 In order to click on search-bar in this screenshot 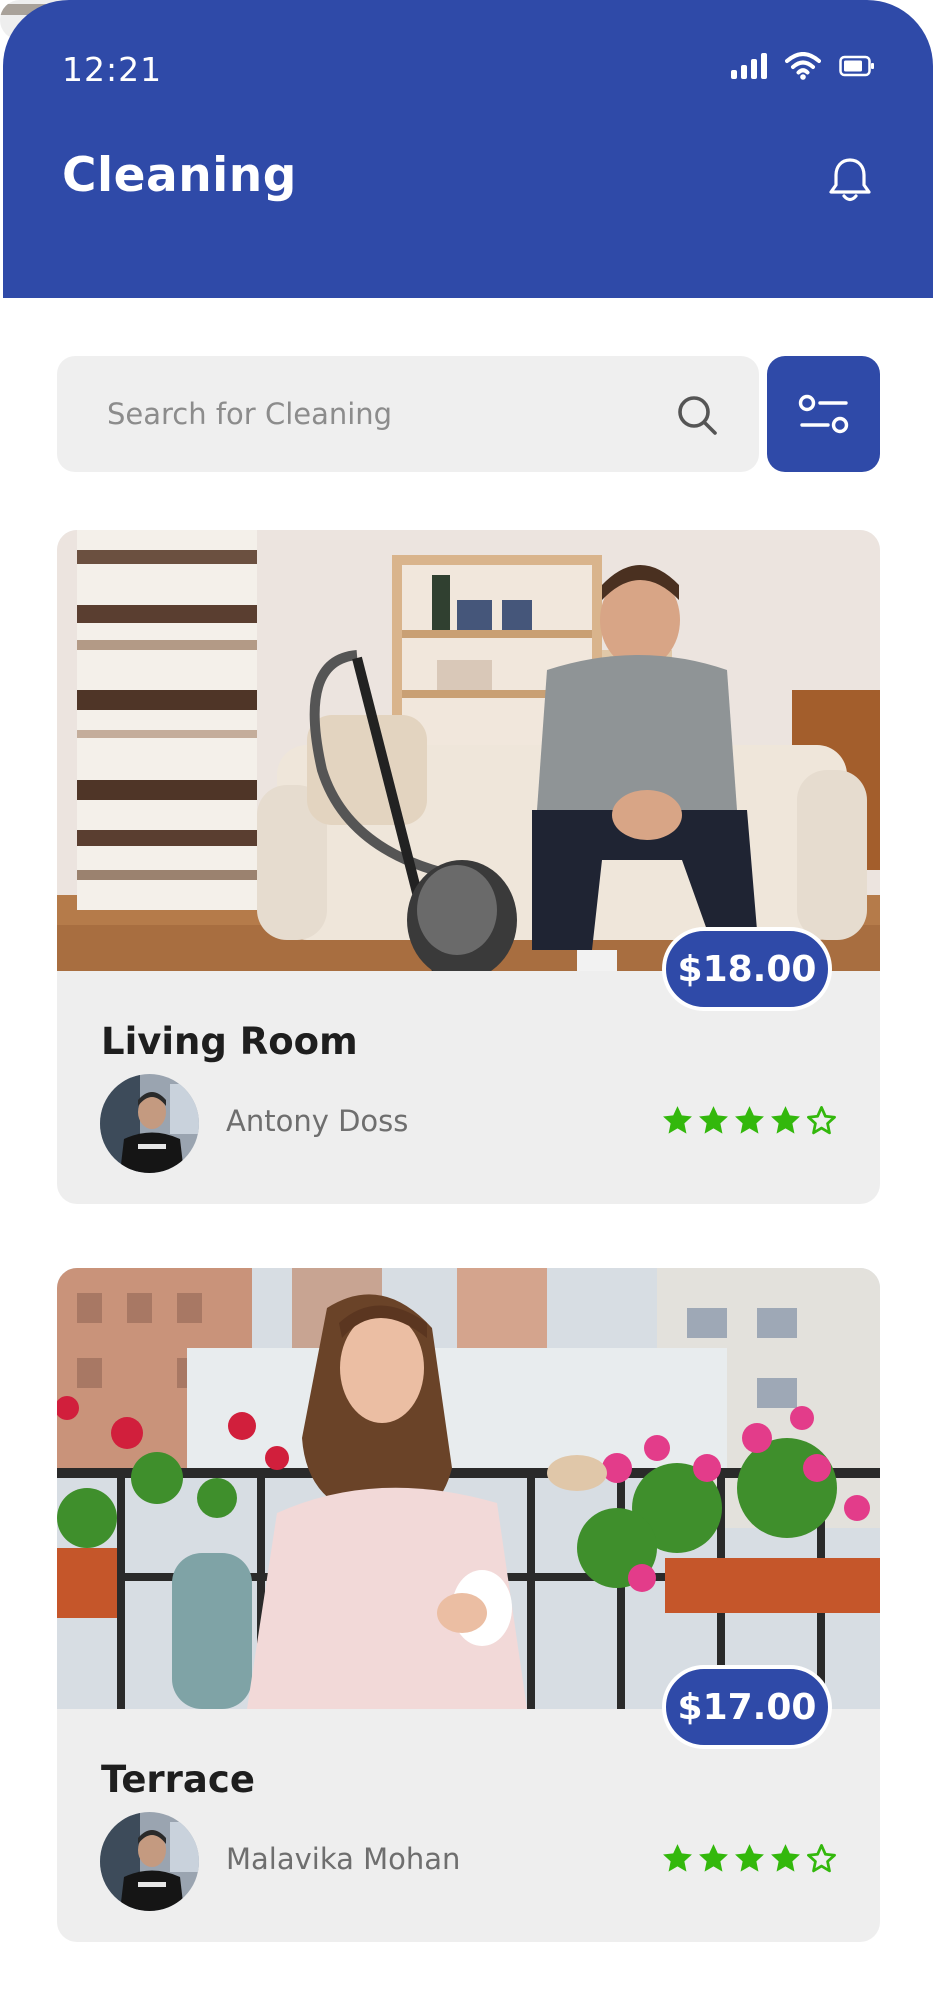, I will do `click(408, 414)`.